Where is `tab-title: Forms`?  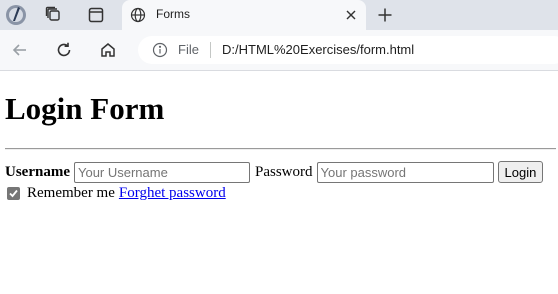
tab-title: Forms is located at coordinates (173, 14).